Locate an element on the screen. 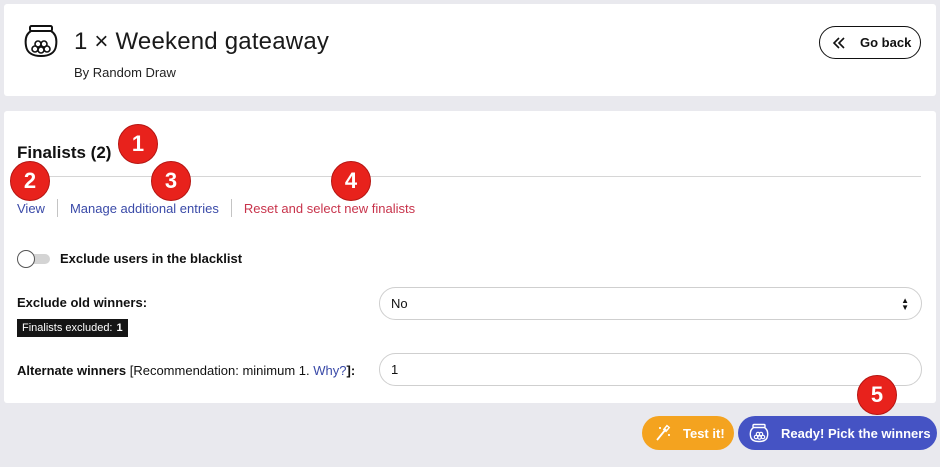  finalists-excluded-badge: Finalists excluded: 1 is located at coordinates (72, 328).